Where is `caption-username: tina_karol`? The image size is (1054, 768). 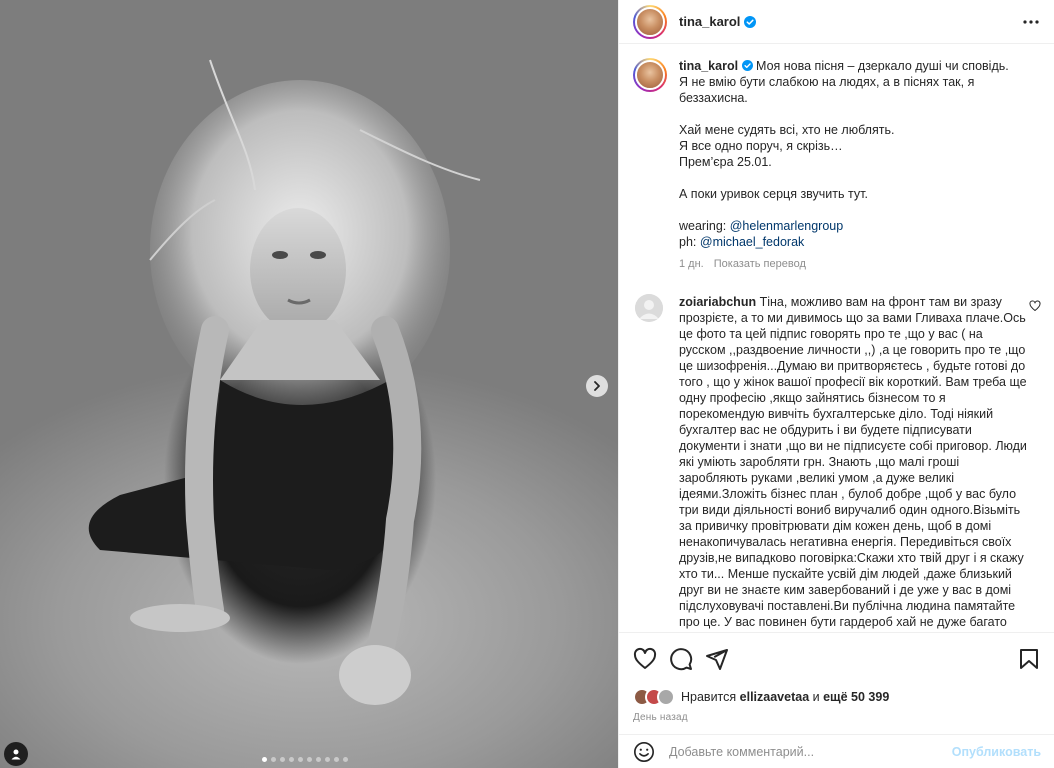
caption-username: tina_karol is located at coordinates (708, 66).